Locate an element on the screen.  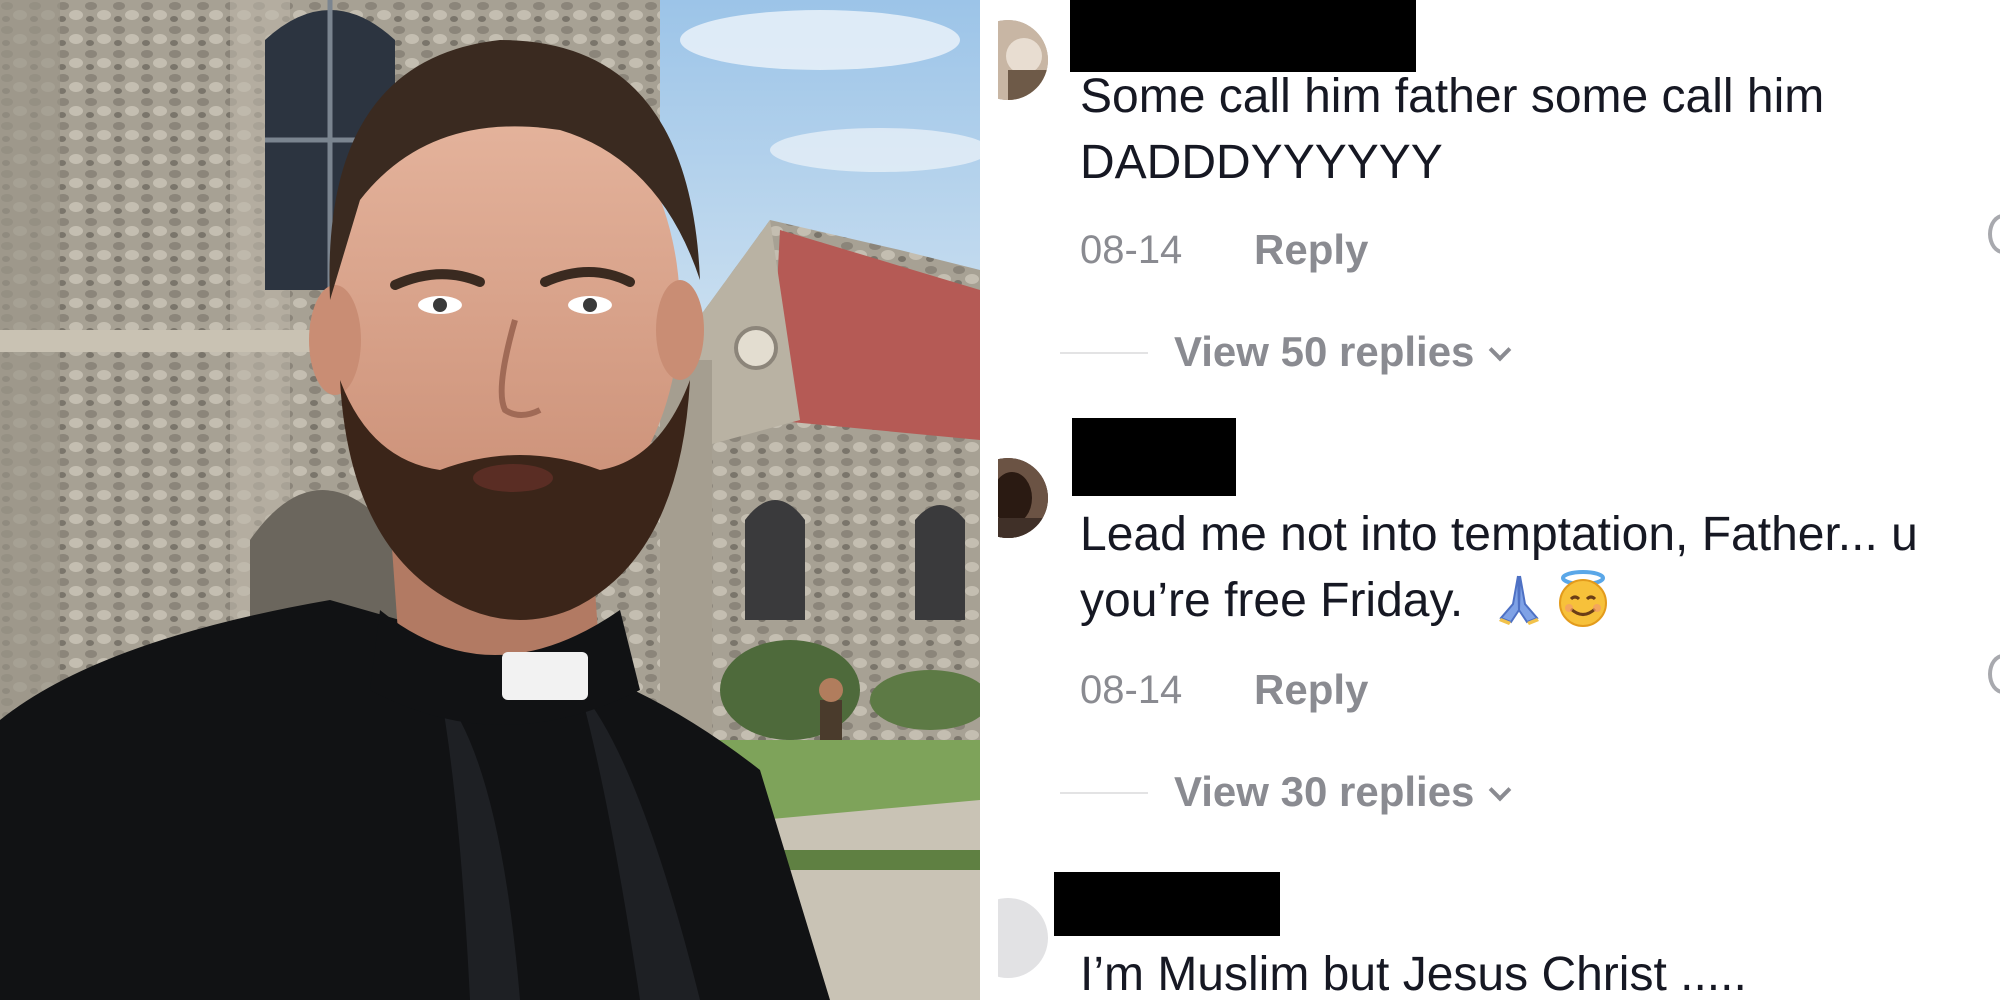
comment-text-line-with-emoji: you’re free Friday. is located at coordinates (1346, 601).